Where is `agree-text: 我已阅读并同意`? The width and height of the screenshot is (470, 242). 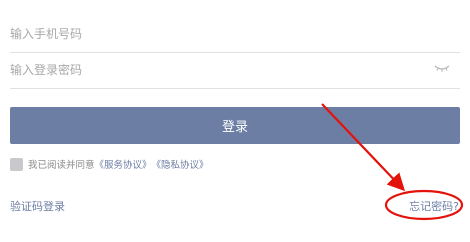
agree-text: 我已阅读并同意 is located at coordinates (61, 165).